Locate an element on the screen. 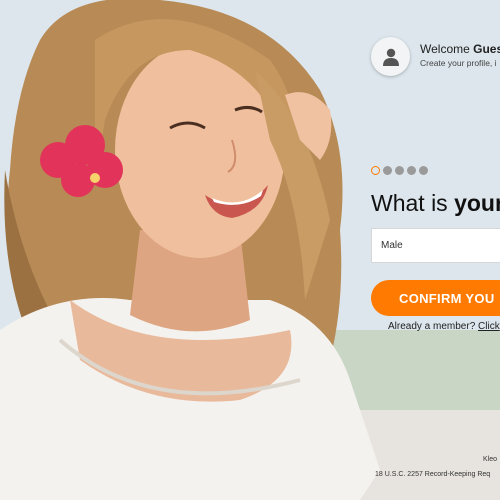 The image size is (500, 500). footer-brand: Kleo is located at coordinates (490, 459).